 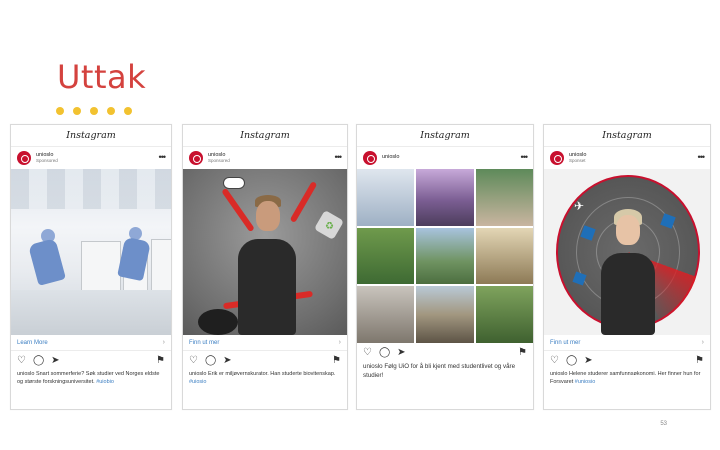 I want to click on post-image-laboratory, so click(x=91, y=252).